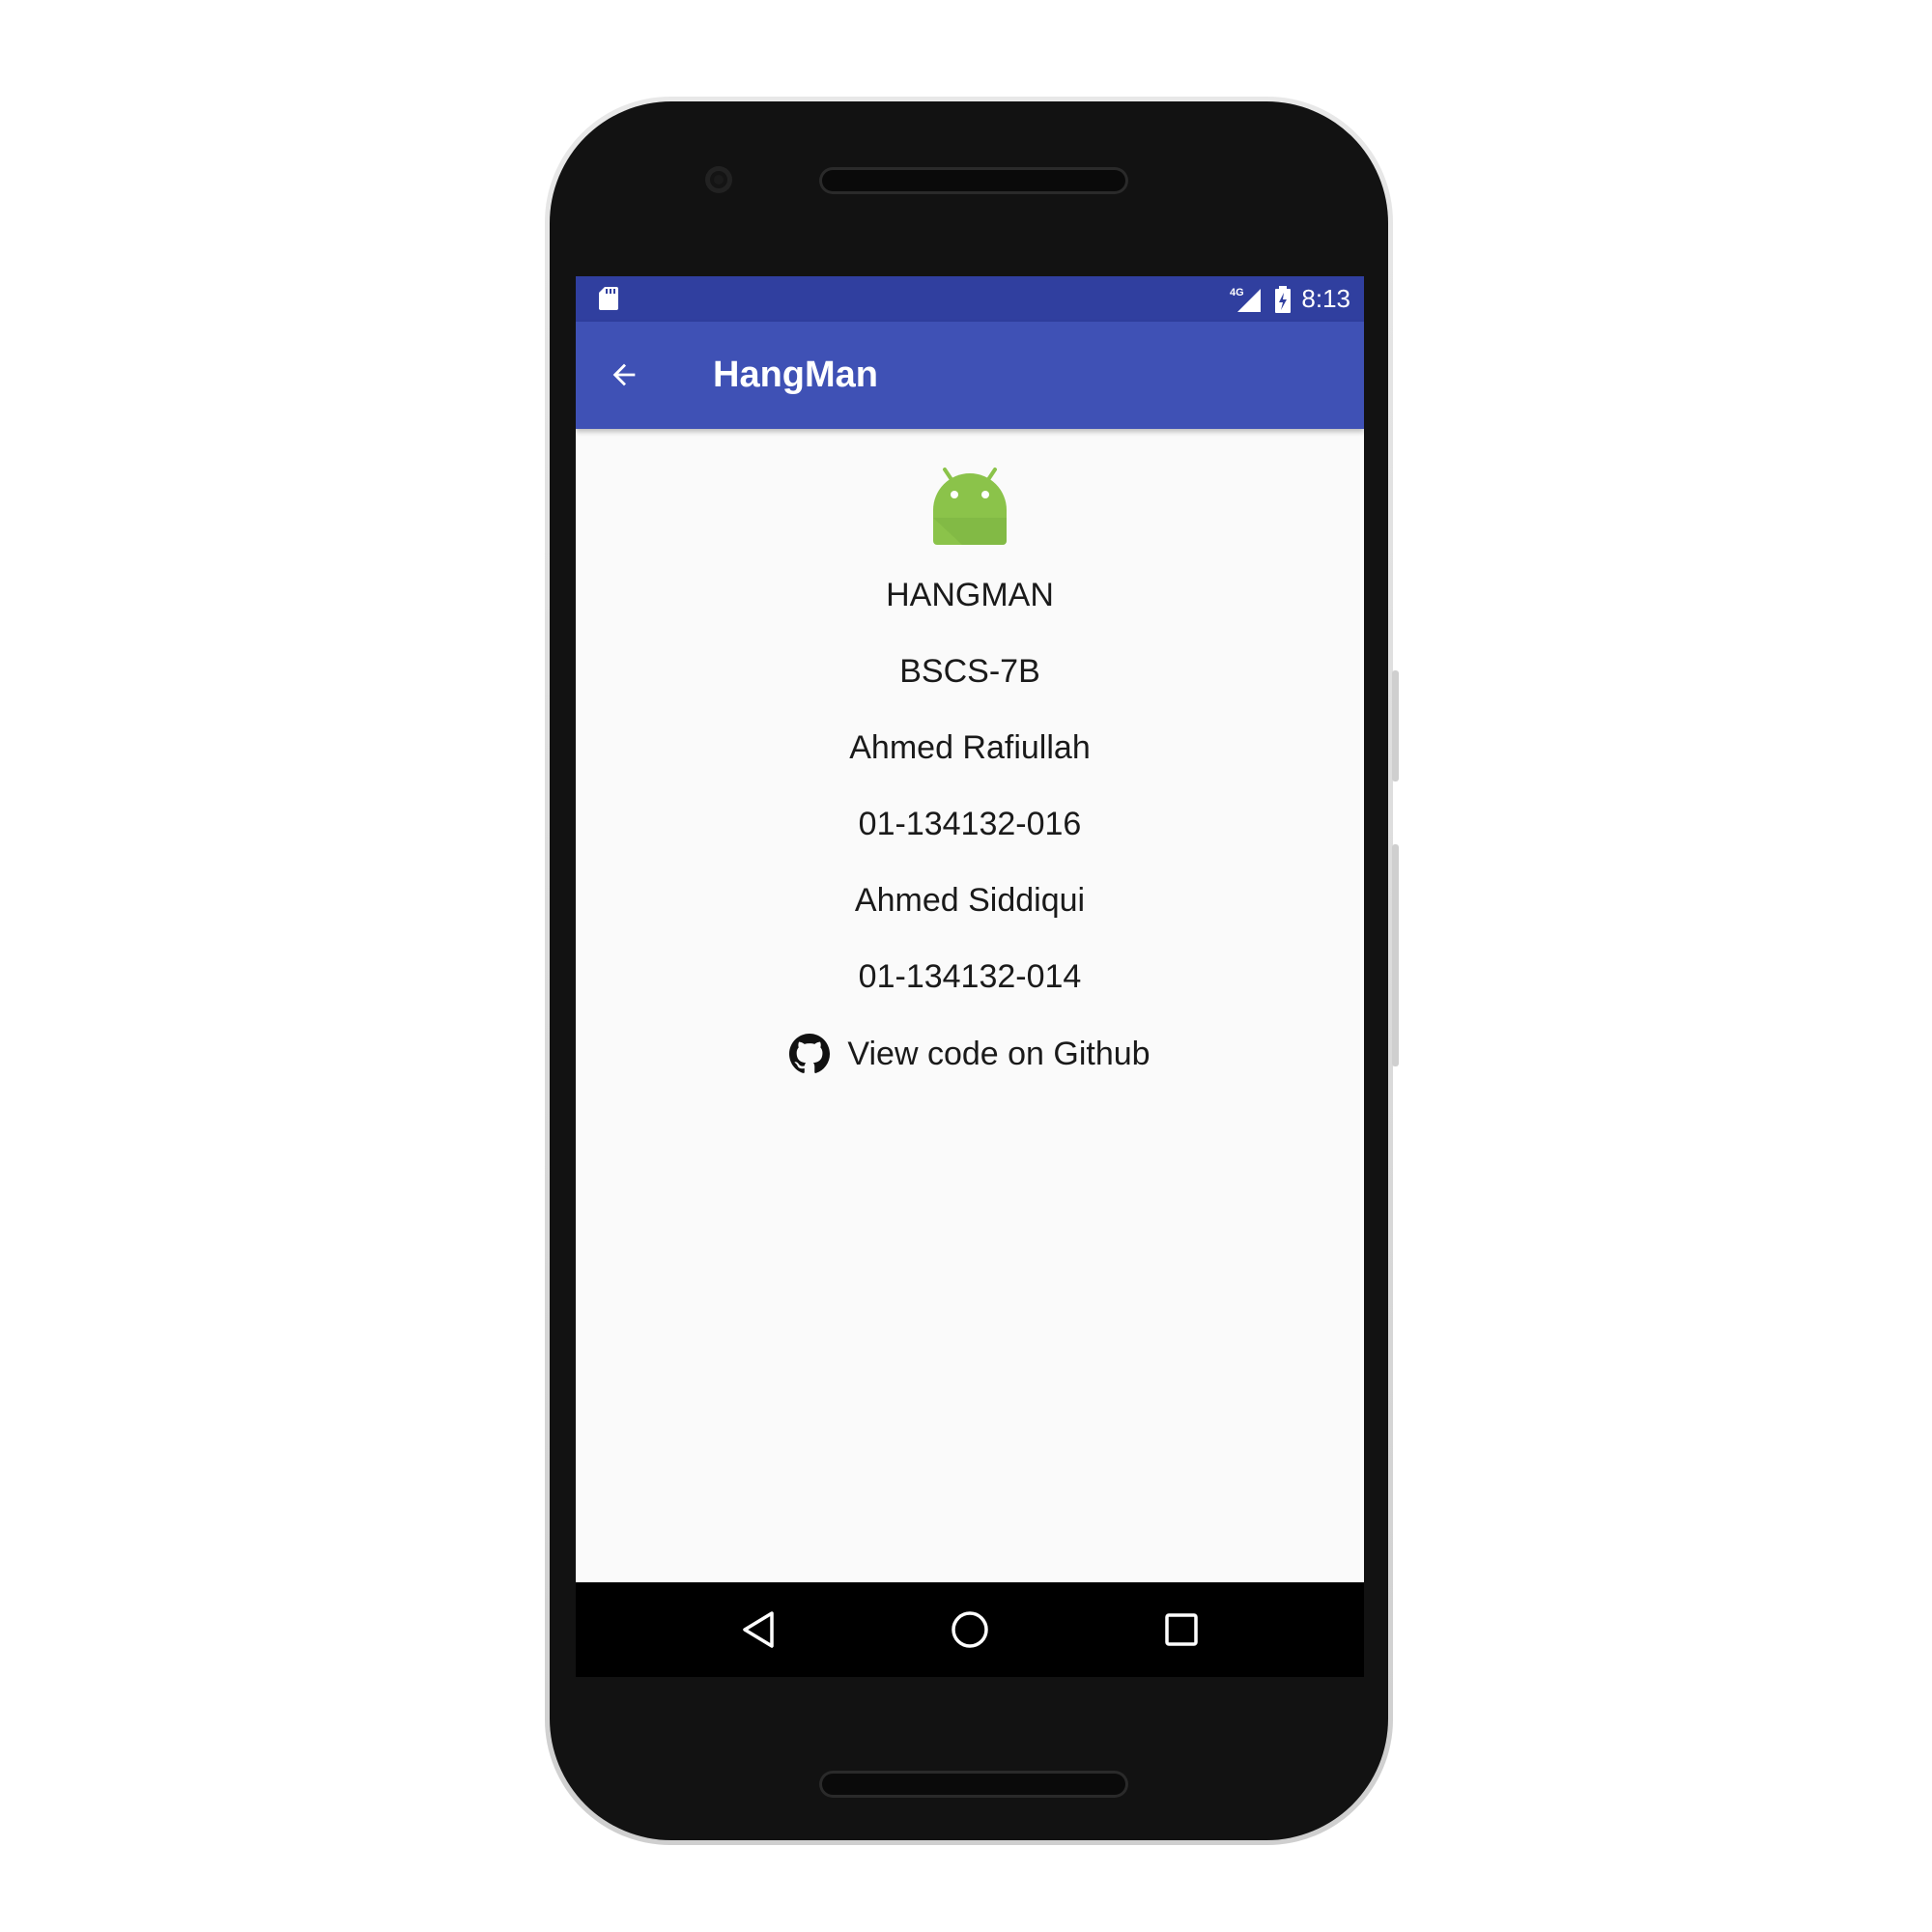 This screenshot has width=1932, height=1932. I want to click on navigation-bar, so click(970, 1629).